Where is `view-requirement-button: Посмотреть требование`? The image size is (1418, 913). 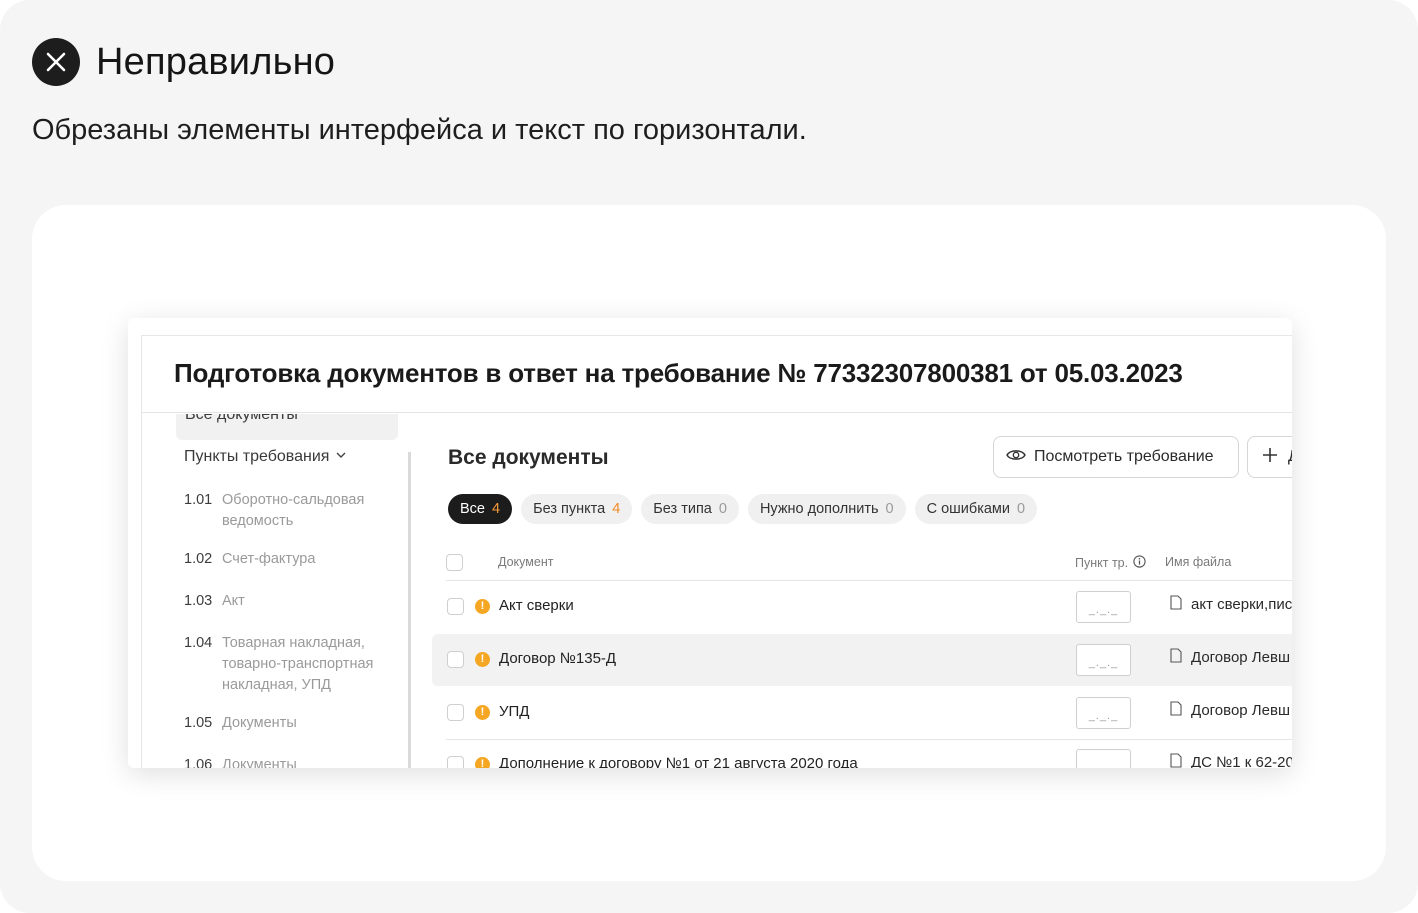 view-requirement-button: Посмотреть требование is located at coordinates (1116, 457).